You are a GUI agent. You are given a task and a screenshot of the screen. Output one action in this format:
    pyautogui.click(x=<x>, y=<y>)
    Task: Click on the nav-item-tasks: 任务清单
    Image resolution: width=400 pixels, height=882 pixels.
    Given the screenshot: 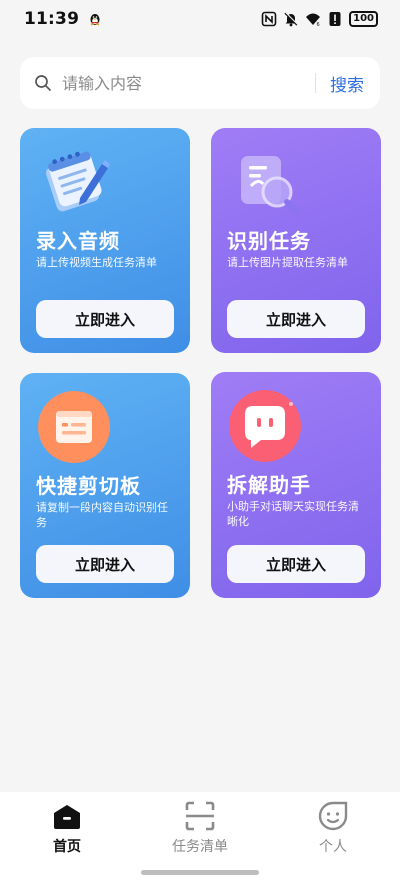 What is the action you would take?
    pyautogui.click(x=200, y=828)
    